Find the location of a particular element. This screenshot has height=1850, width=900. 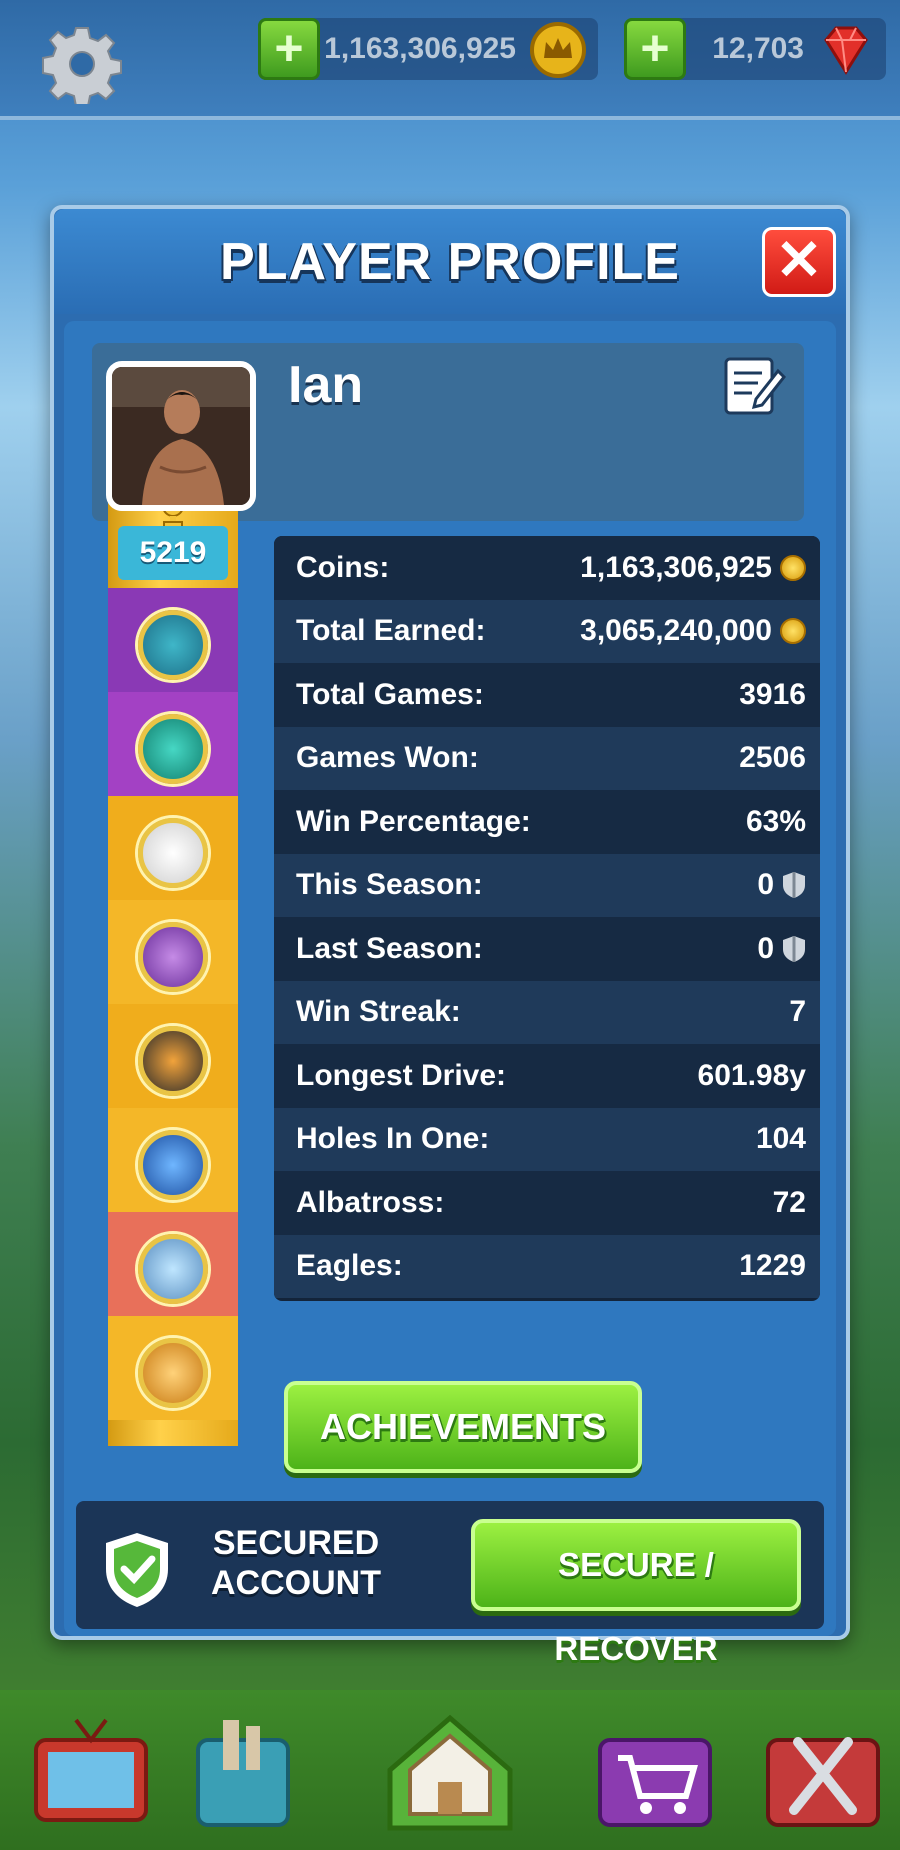

gem-icon is located at coordinates (846, 50).